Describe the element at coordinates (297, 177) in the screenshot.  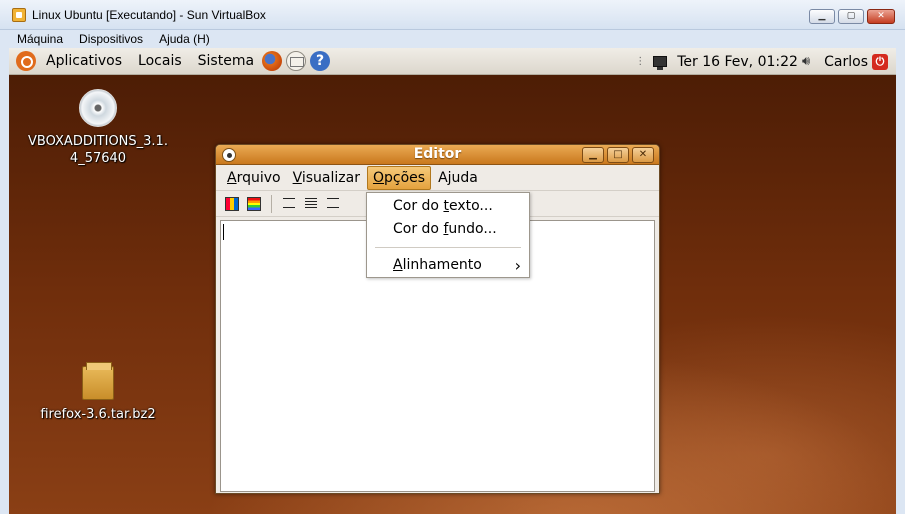
I see `mnemonic: V` at that location.